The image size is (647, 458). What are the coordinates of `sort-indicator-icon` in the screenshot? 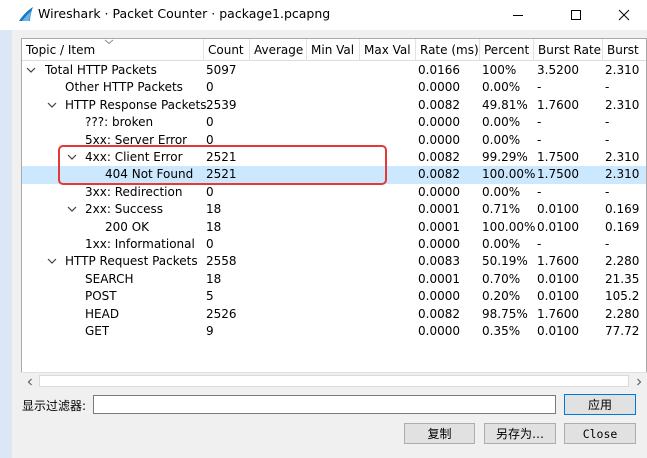 It's located at (109, 42).